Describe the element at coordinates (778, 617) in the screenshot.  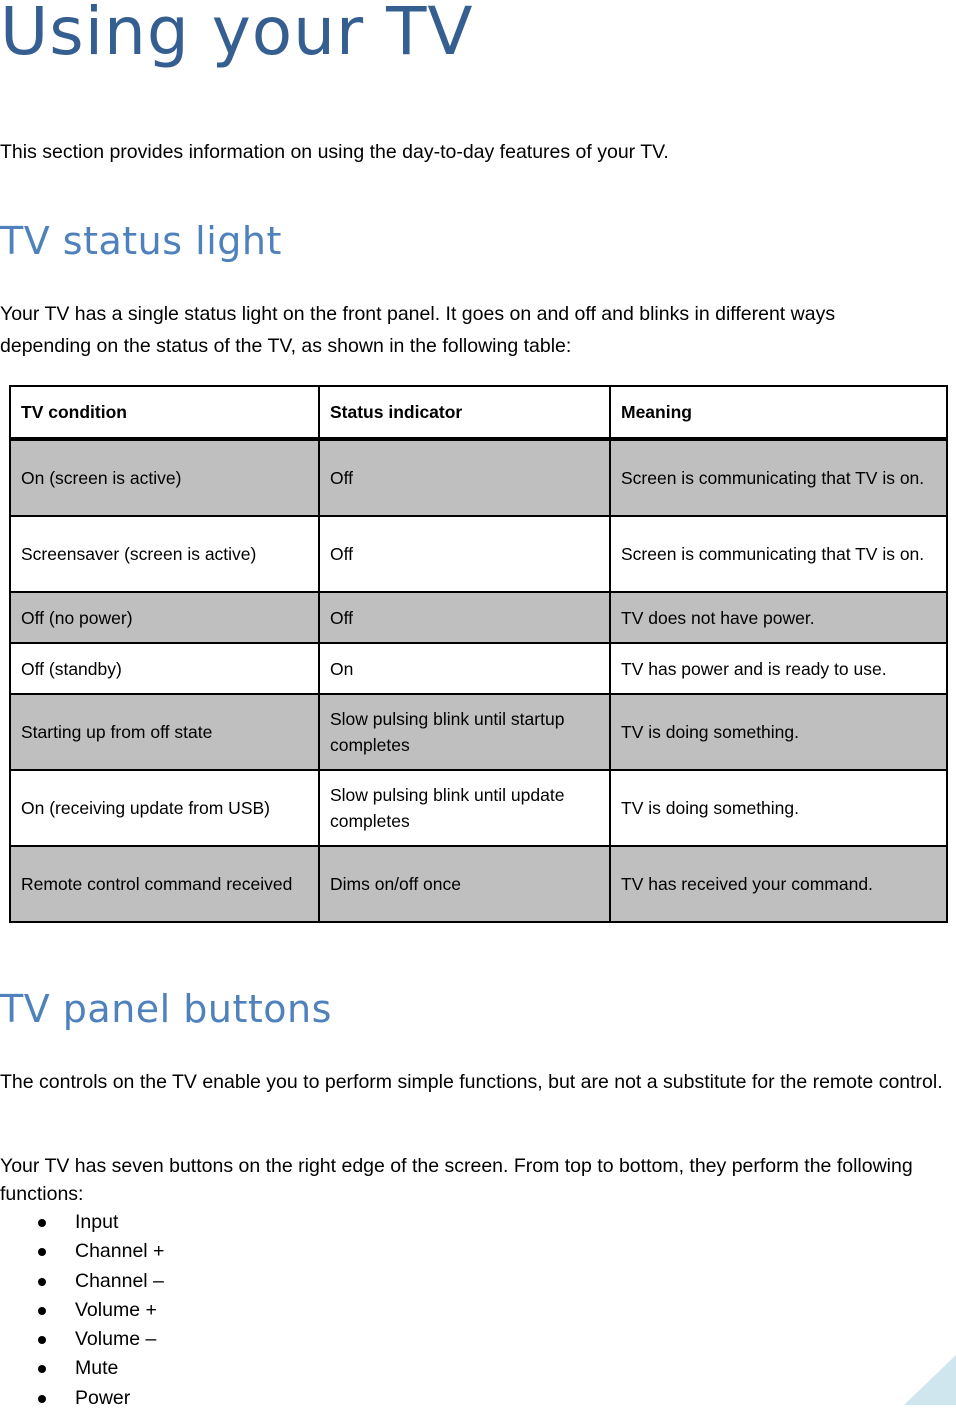
I see `cell-meaning: TV does not have power.` at that location.